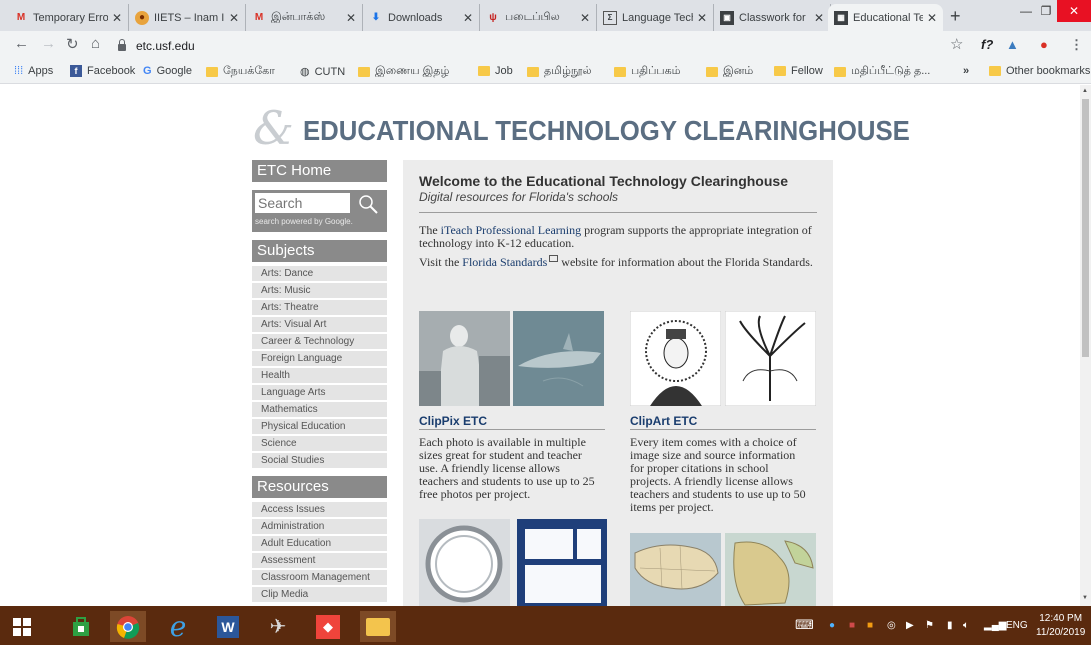 This screenshot has width=1091, height=645. I want to click on address-bar: etc.usf.edu, so click(542, 46).